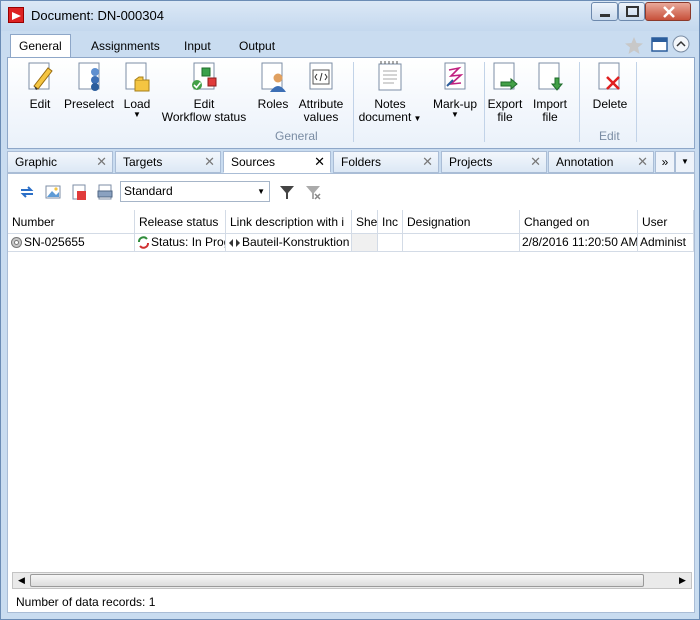 The width and height of the screenshot is (700, 620). I want to click on minimize-button, so click(604, 11).